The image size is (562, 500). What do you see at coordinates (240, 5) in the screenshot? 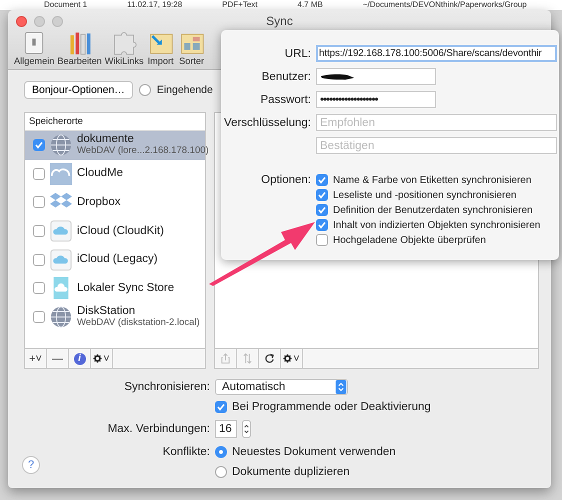
I see `document-kind: PDF+Text` at bounding box center [240, 5].